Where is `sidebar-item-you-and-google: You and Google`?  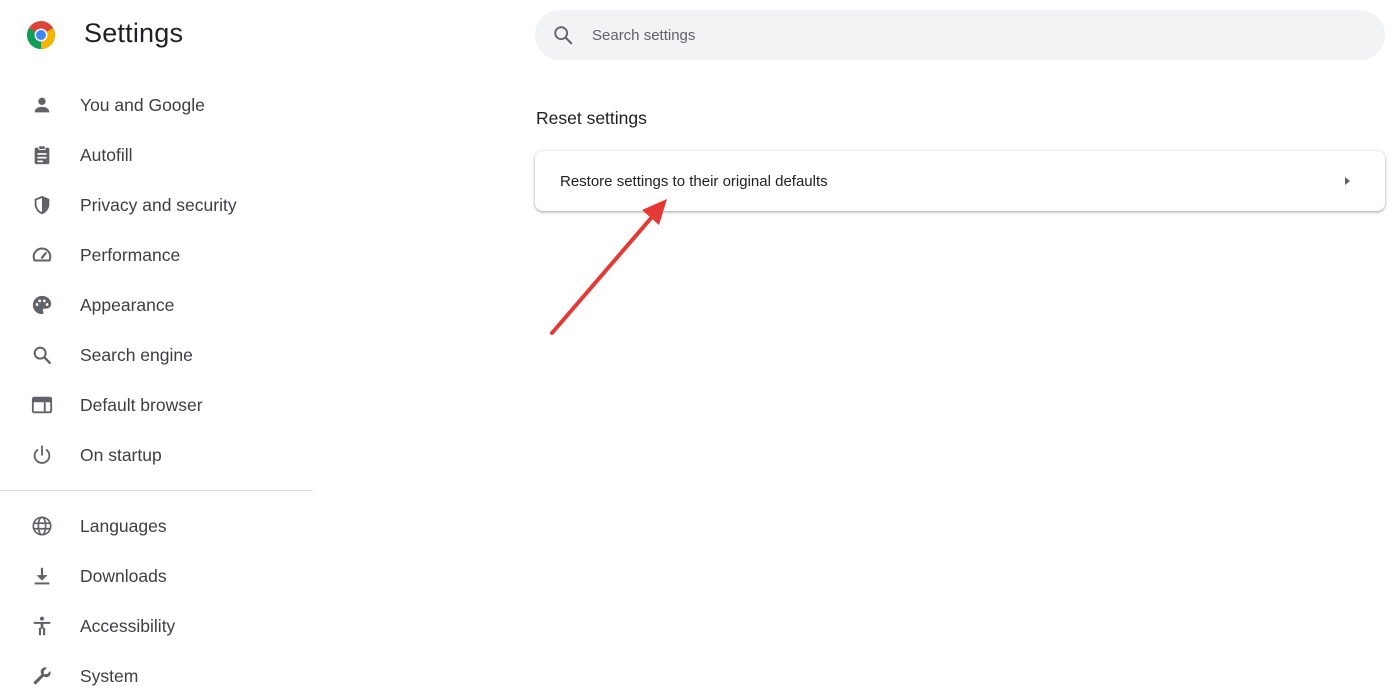
sidebar-item-you-and-google: You and Google is located at coordinates (156, 105).